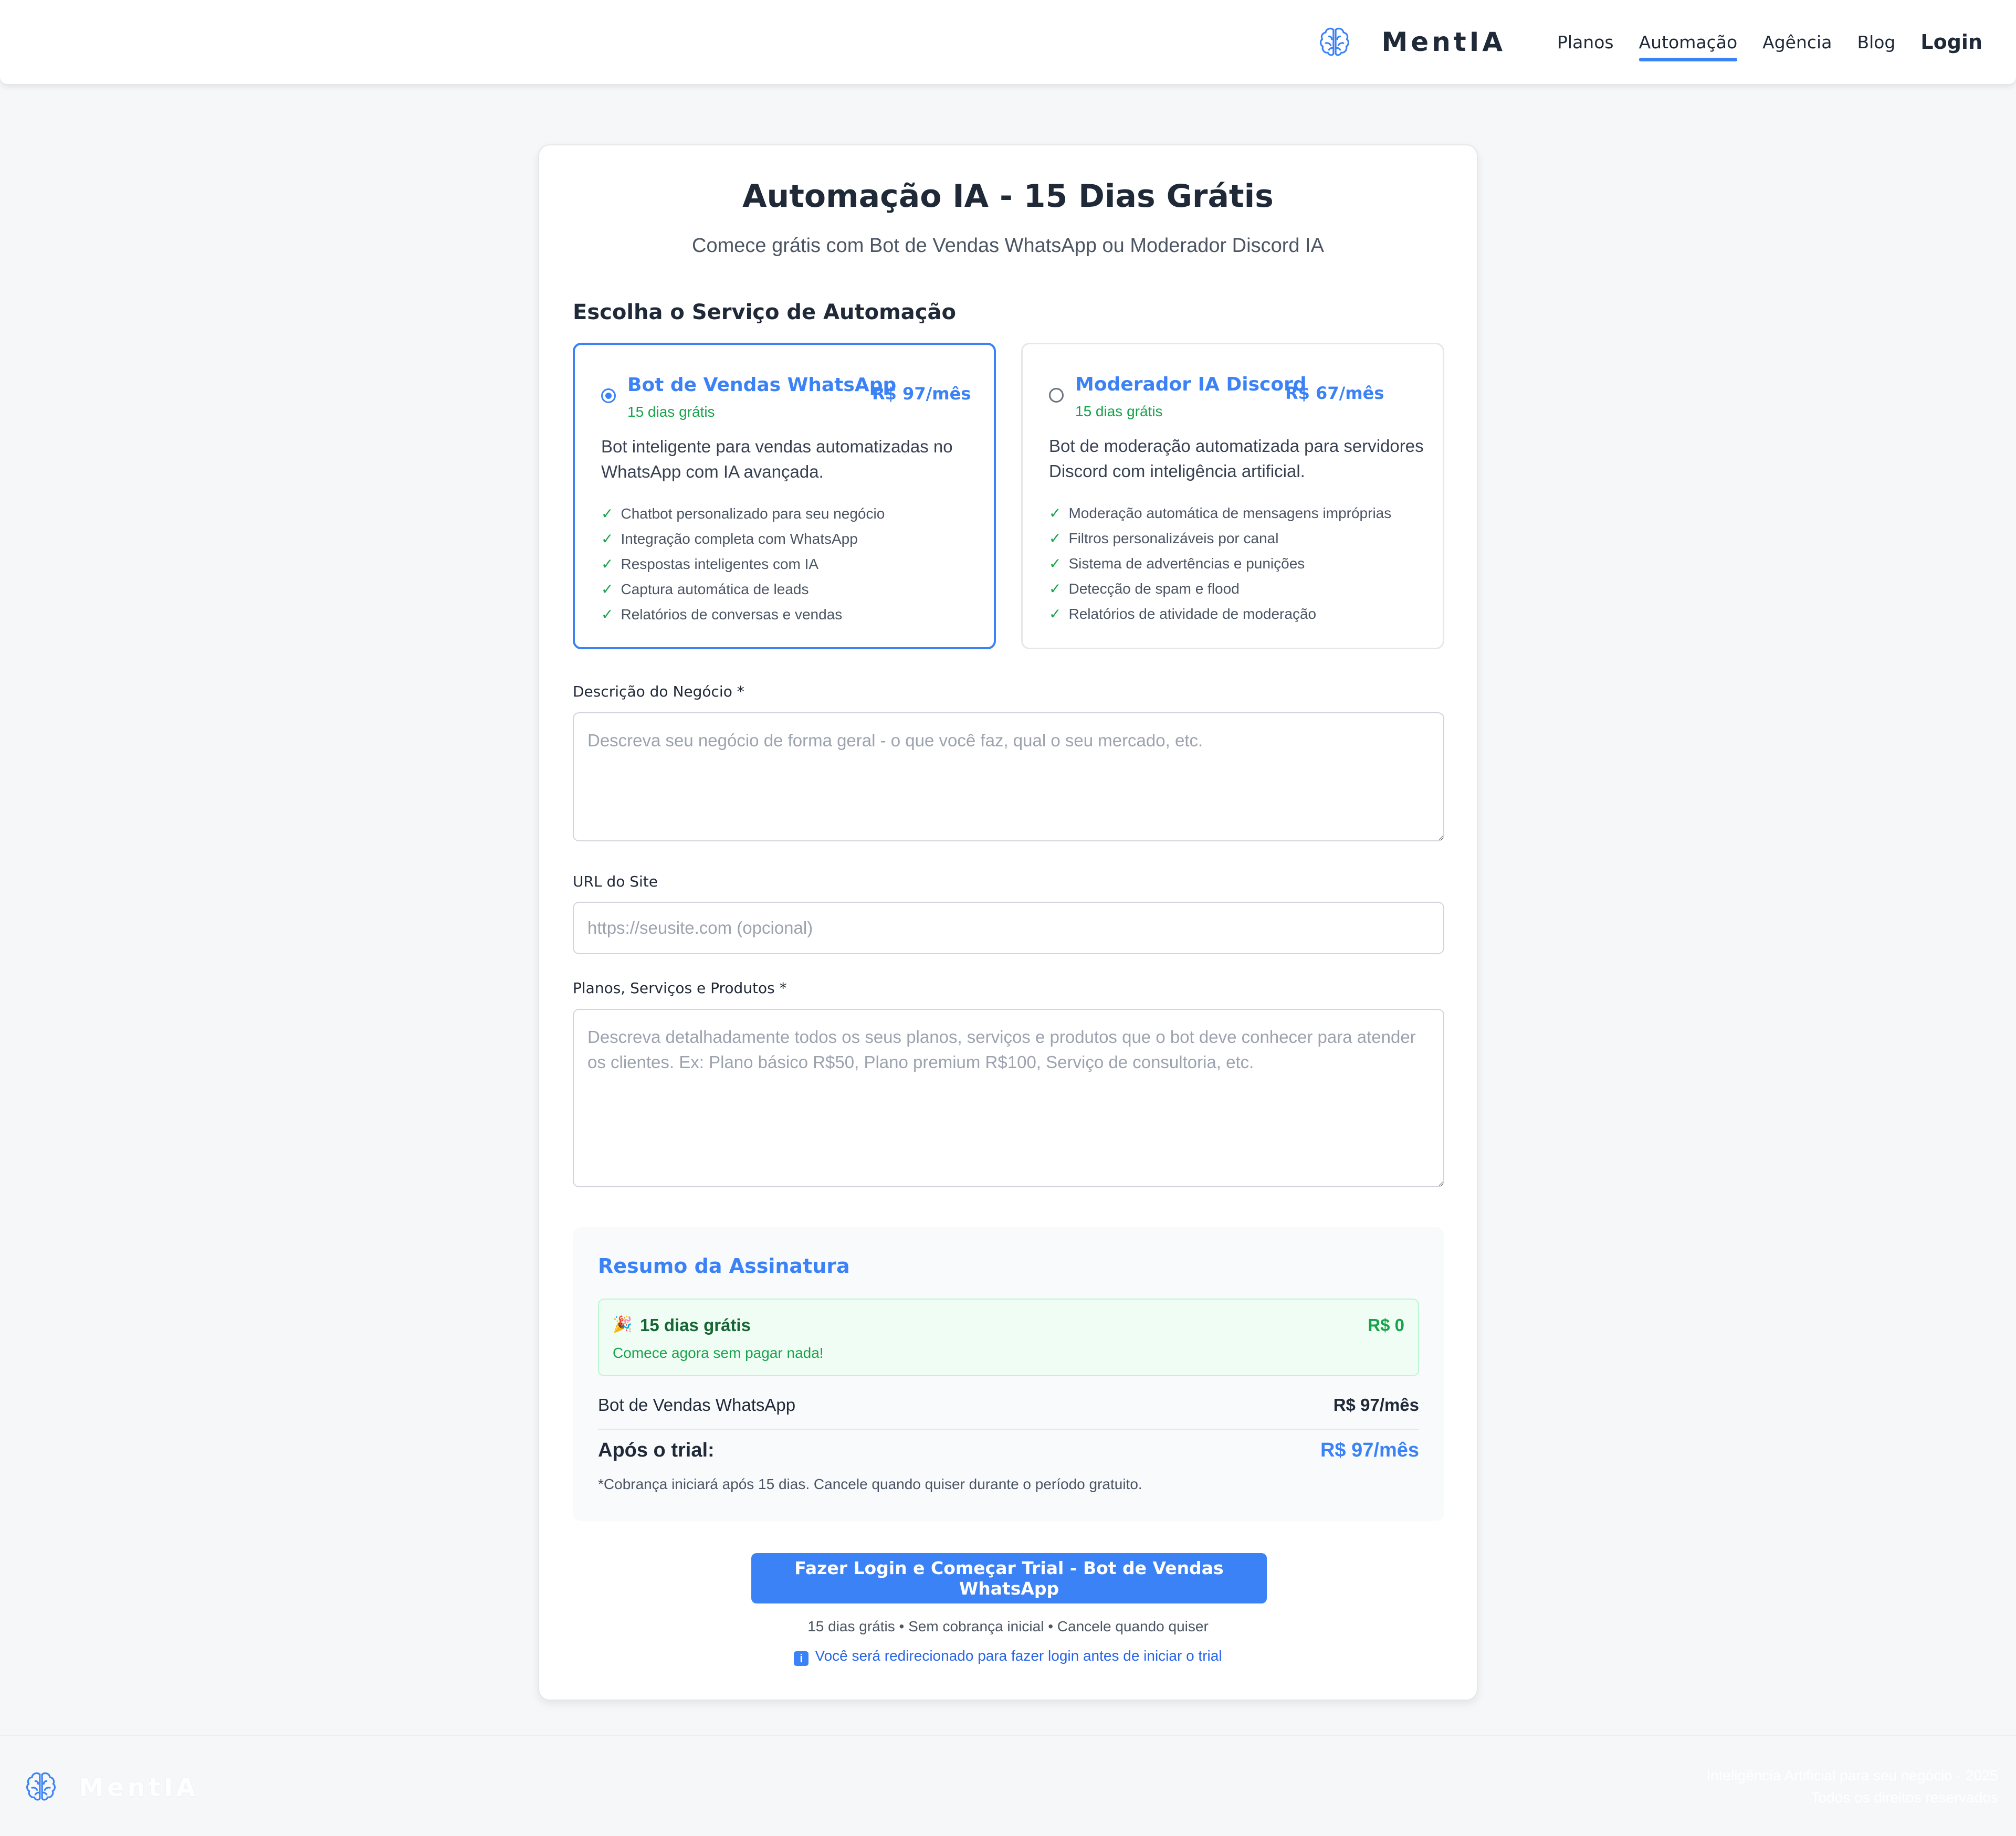 This screenshot has height=1836, width=2016. Describe the element at coordinates (710, 564) in the screenshot. I see `feature-item: ✓ Respostas inteligentes com IA` at that location.